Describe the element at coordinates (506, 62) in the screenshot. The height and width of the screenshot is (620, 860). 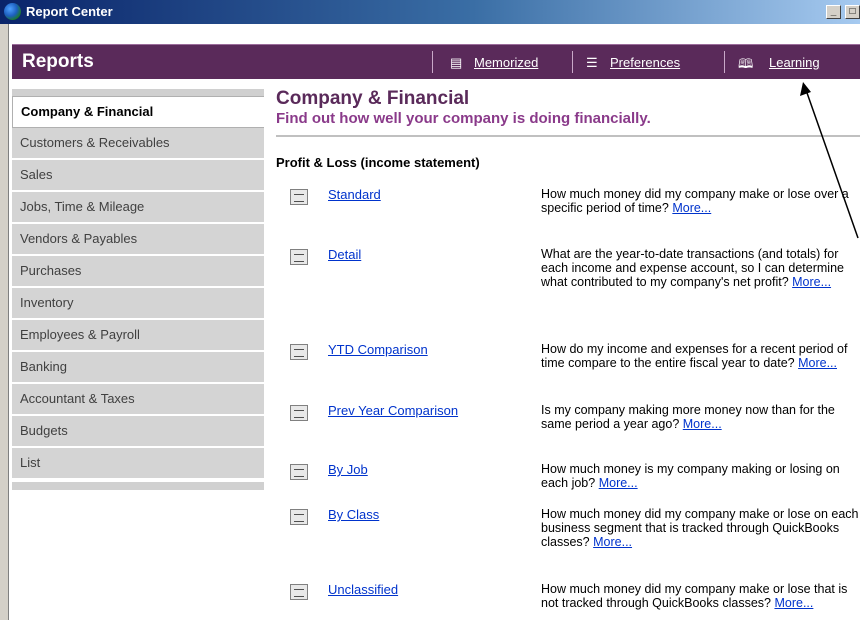
I see `memorized-link: Memorized` at that location.